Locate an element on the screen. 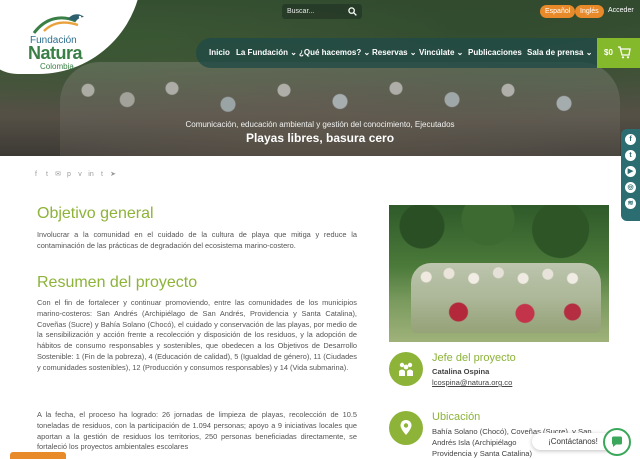 This screenshot has width=640, height=459. cart-button: $0 is located at coordinates (618, 53).